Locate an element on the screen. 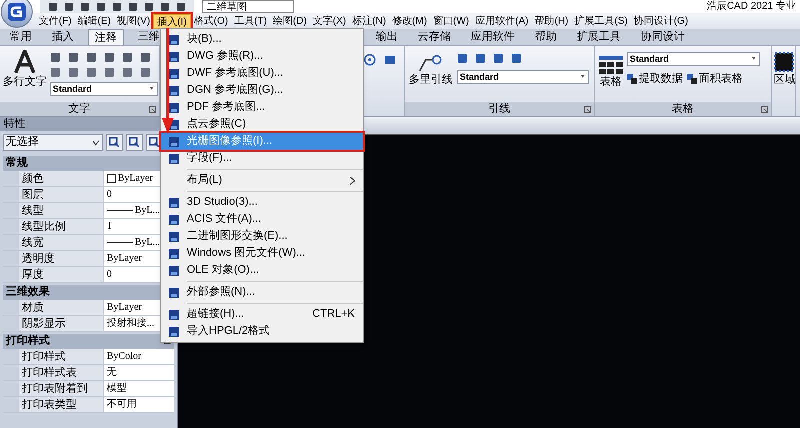 This screenshot has height=428, width=800. menu-item: 插入(I) is located at coordinates (172, 21).